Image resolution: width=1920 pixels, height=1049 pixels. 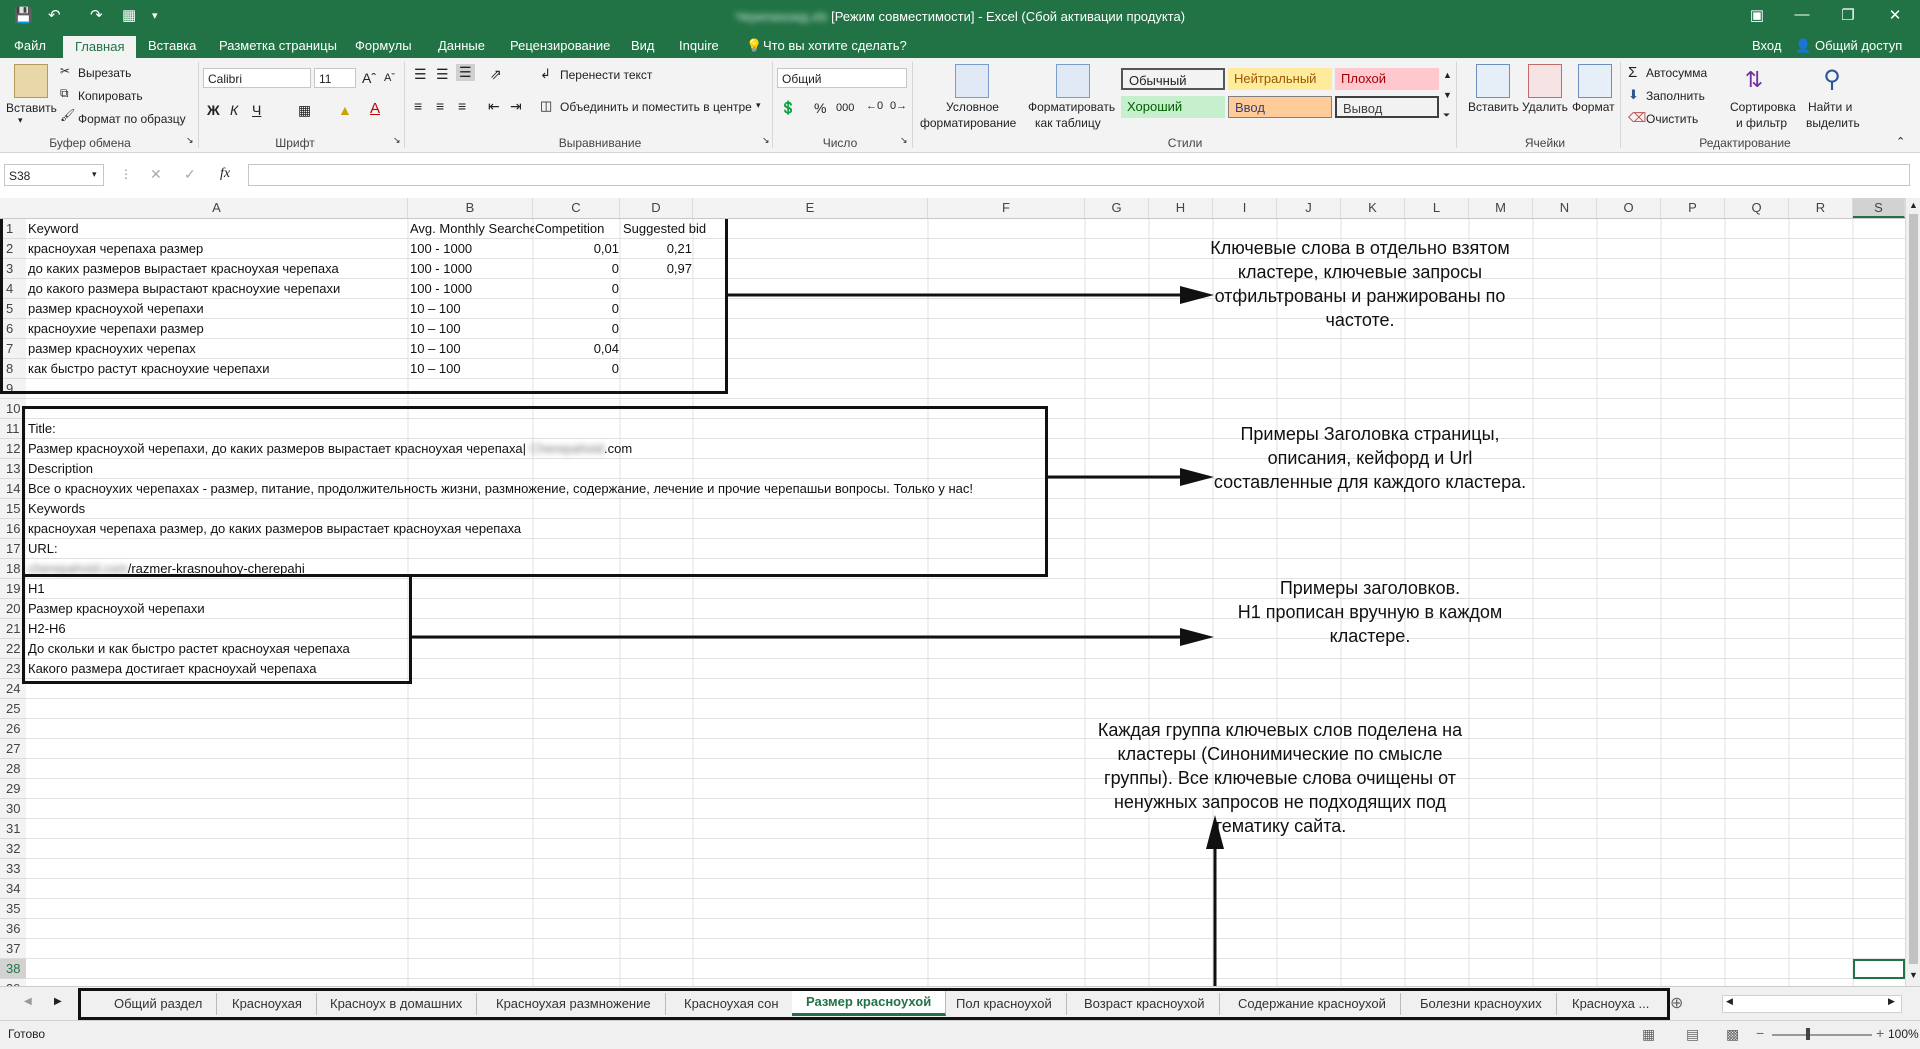 I want to click on shrink-font-icon: Aˇ, so click(x=389, y=78).